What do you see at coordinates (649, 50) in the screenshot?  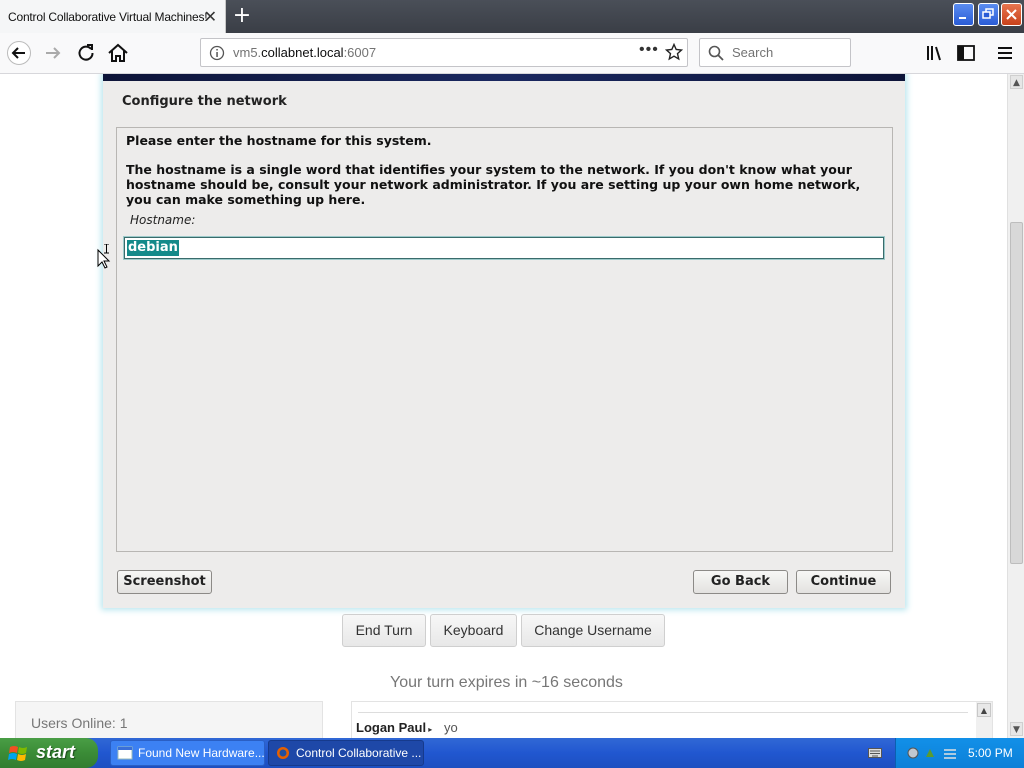 I see `page-actions-icon: •••` at bounding box center [649, 50].